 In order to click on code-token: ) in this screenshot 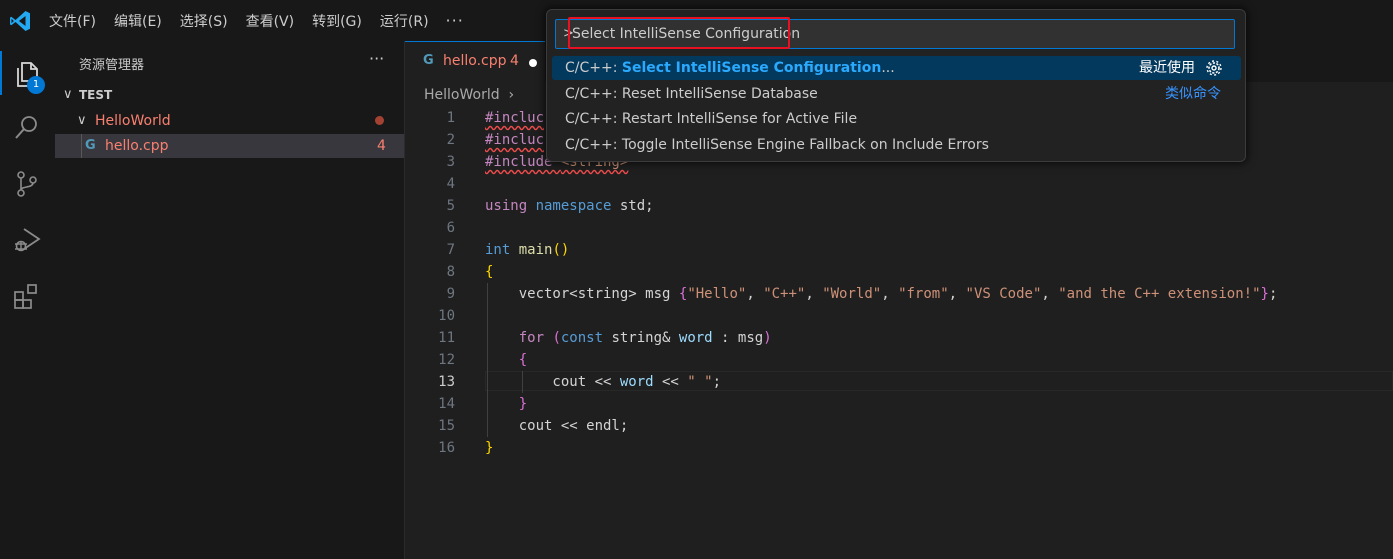, I will do `click(767, 338)`.